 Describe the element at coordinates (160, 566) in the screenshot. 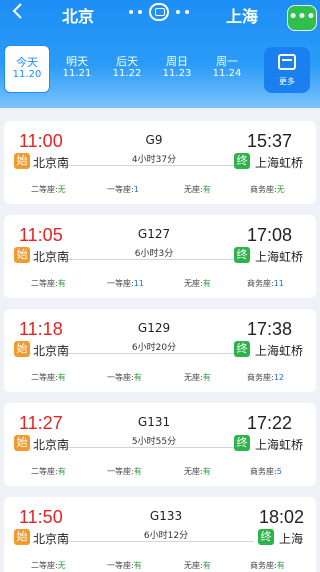

I see `seat-availability: 二等座:无 一等座:有 无座:有 商务座:有` at that location.